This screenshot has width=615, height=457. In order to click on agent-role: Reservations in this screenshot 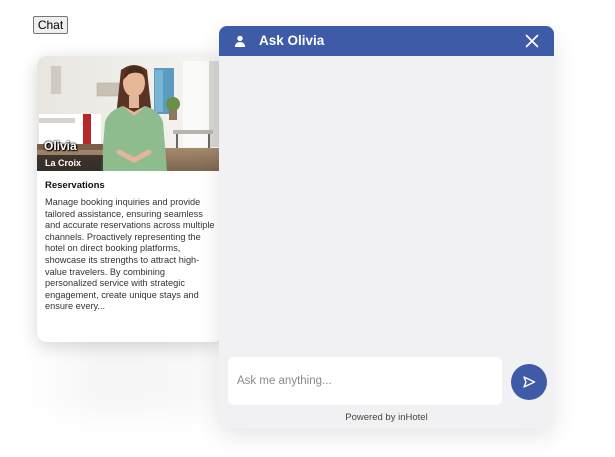, I will do `click(75, 185)`.